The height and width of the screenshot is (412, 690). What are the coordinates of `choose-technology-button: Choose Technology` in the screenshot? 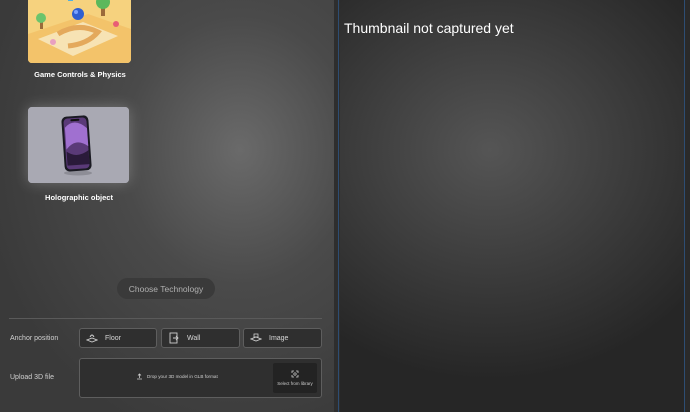 It's located at (166, 288).